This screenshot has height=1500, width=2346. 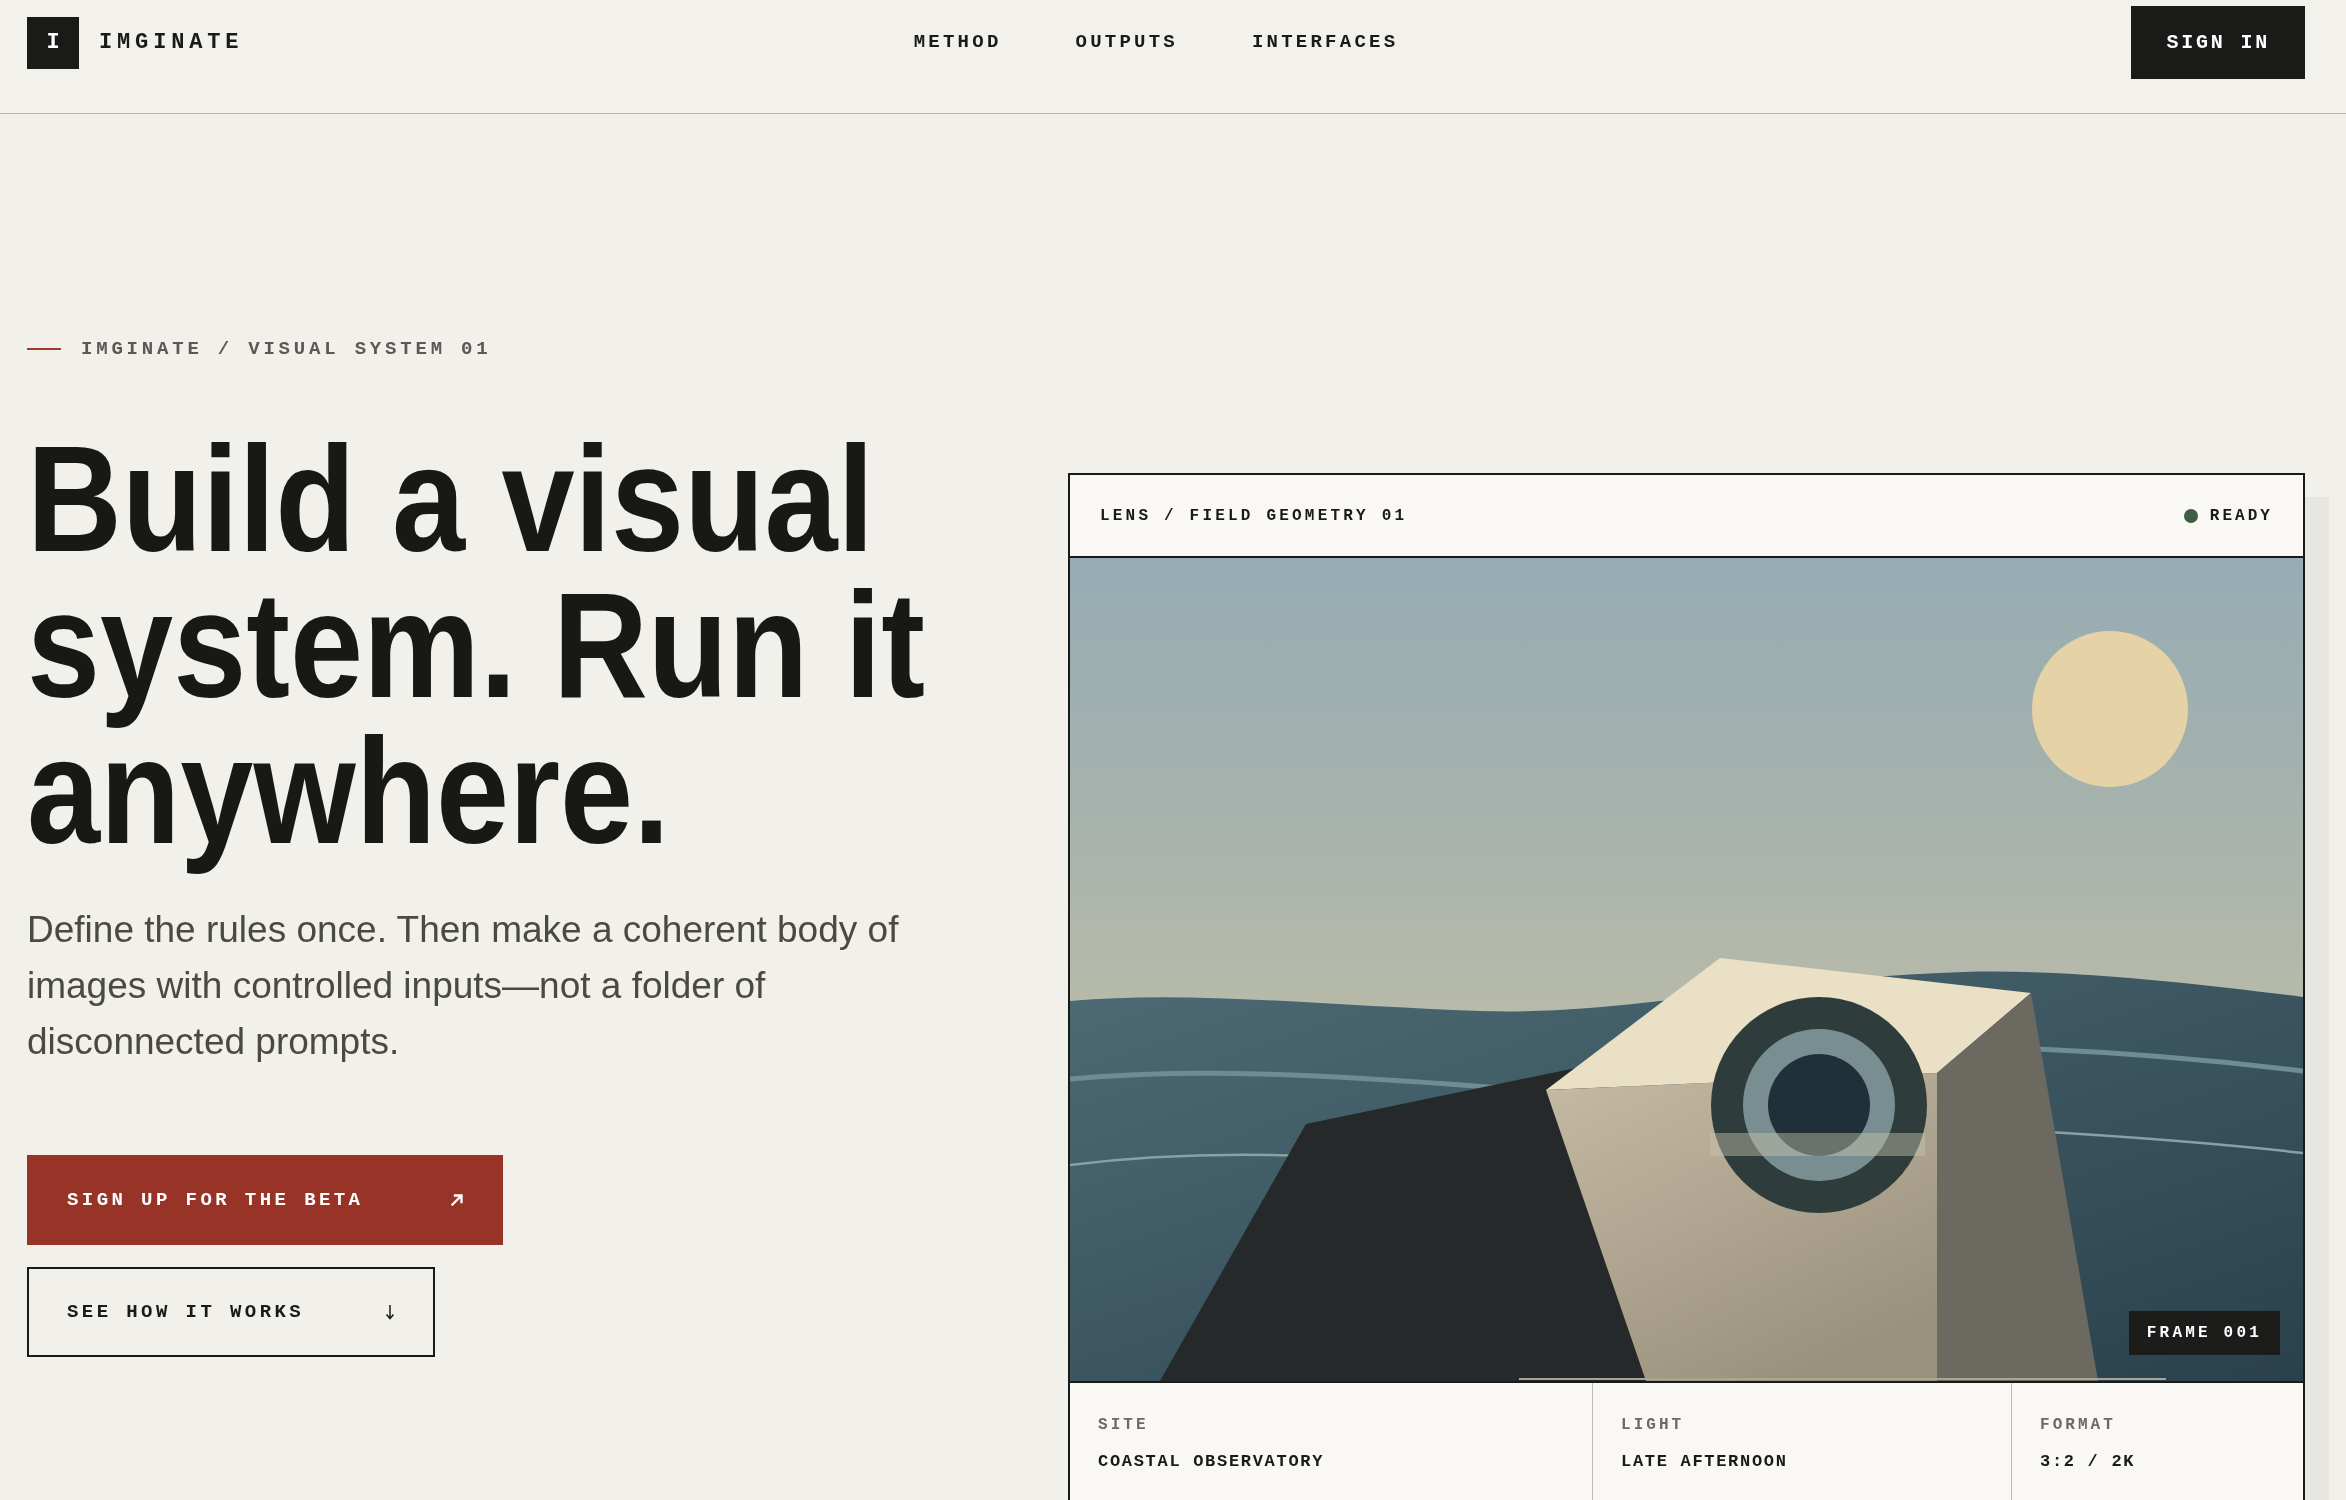 I want to click on nav-link: OUTPUTS, so click(x=1126, y=42).